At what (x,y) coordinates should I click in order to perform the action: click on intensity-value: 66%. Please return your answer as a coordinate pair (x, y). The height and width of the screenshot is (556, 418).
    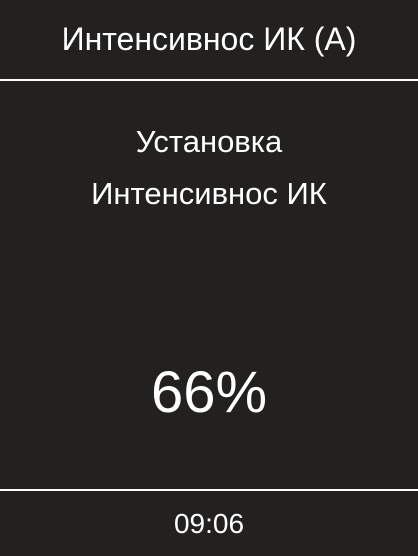
    Looking at the image, I should click on (209, 392).